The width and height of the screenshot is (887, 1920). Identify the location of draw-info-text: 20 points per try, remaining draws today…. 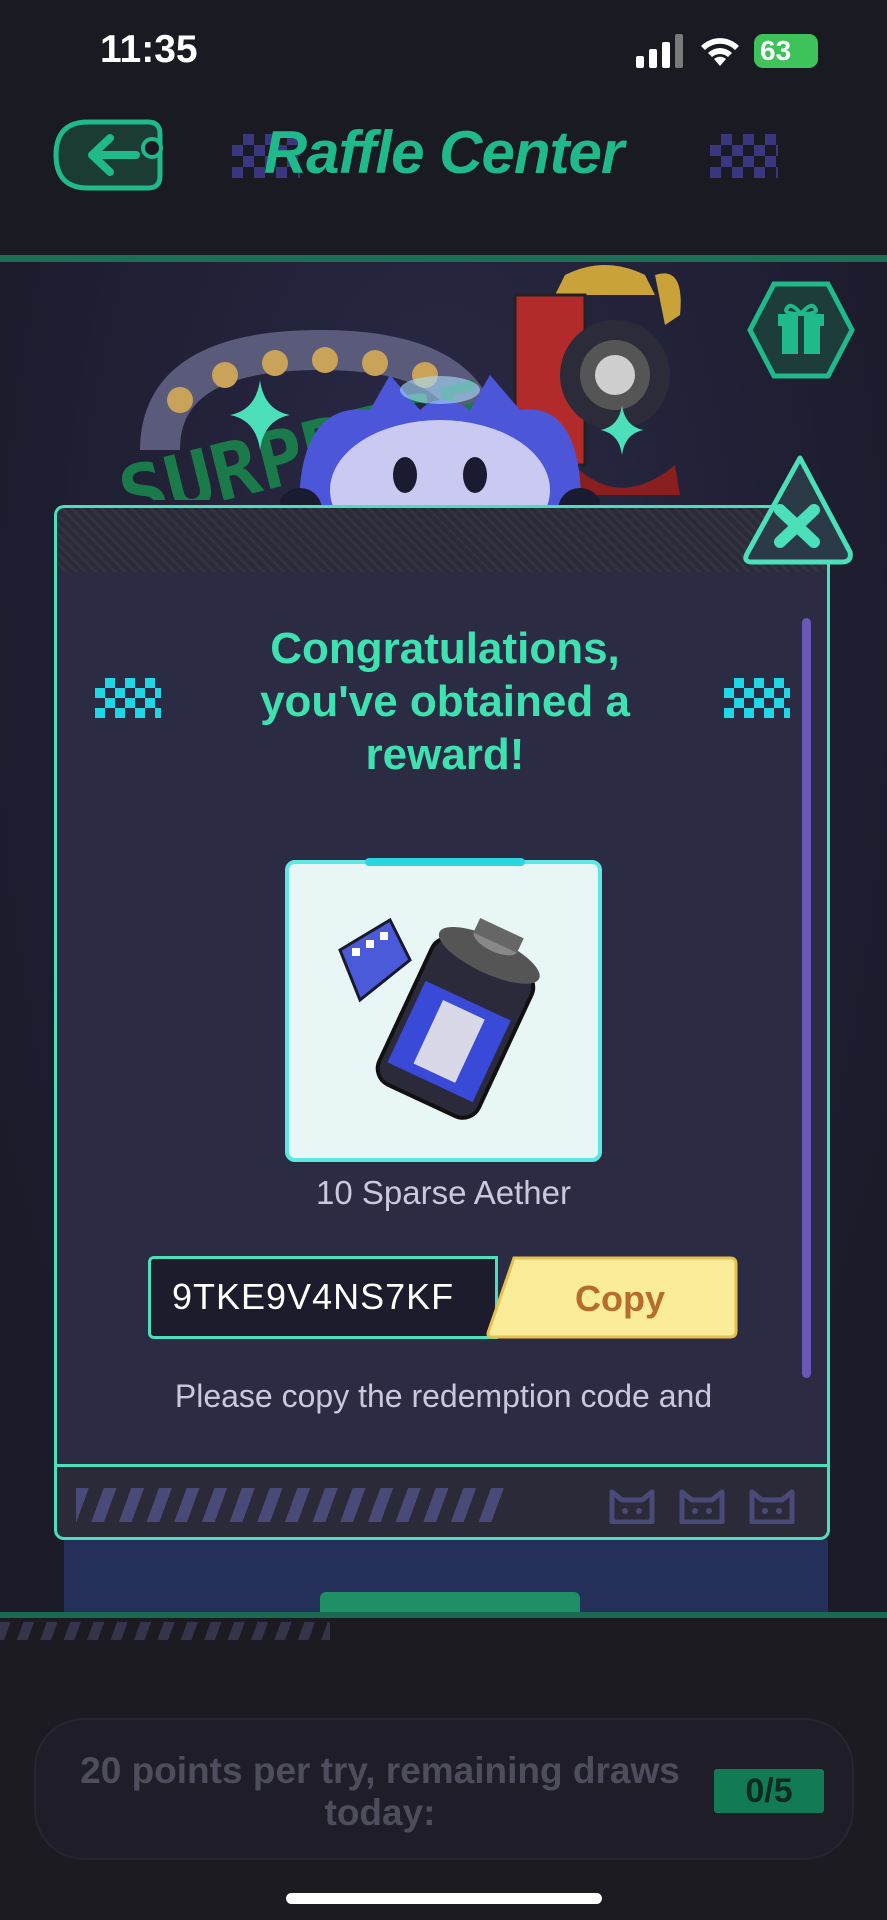
(380, 1791).